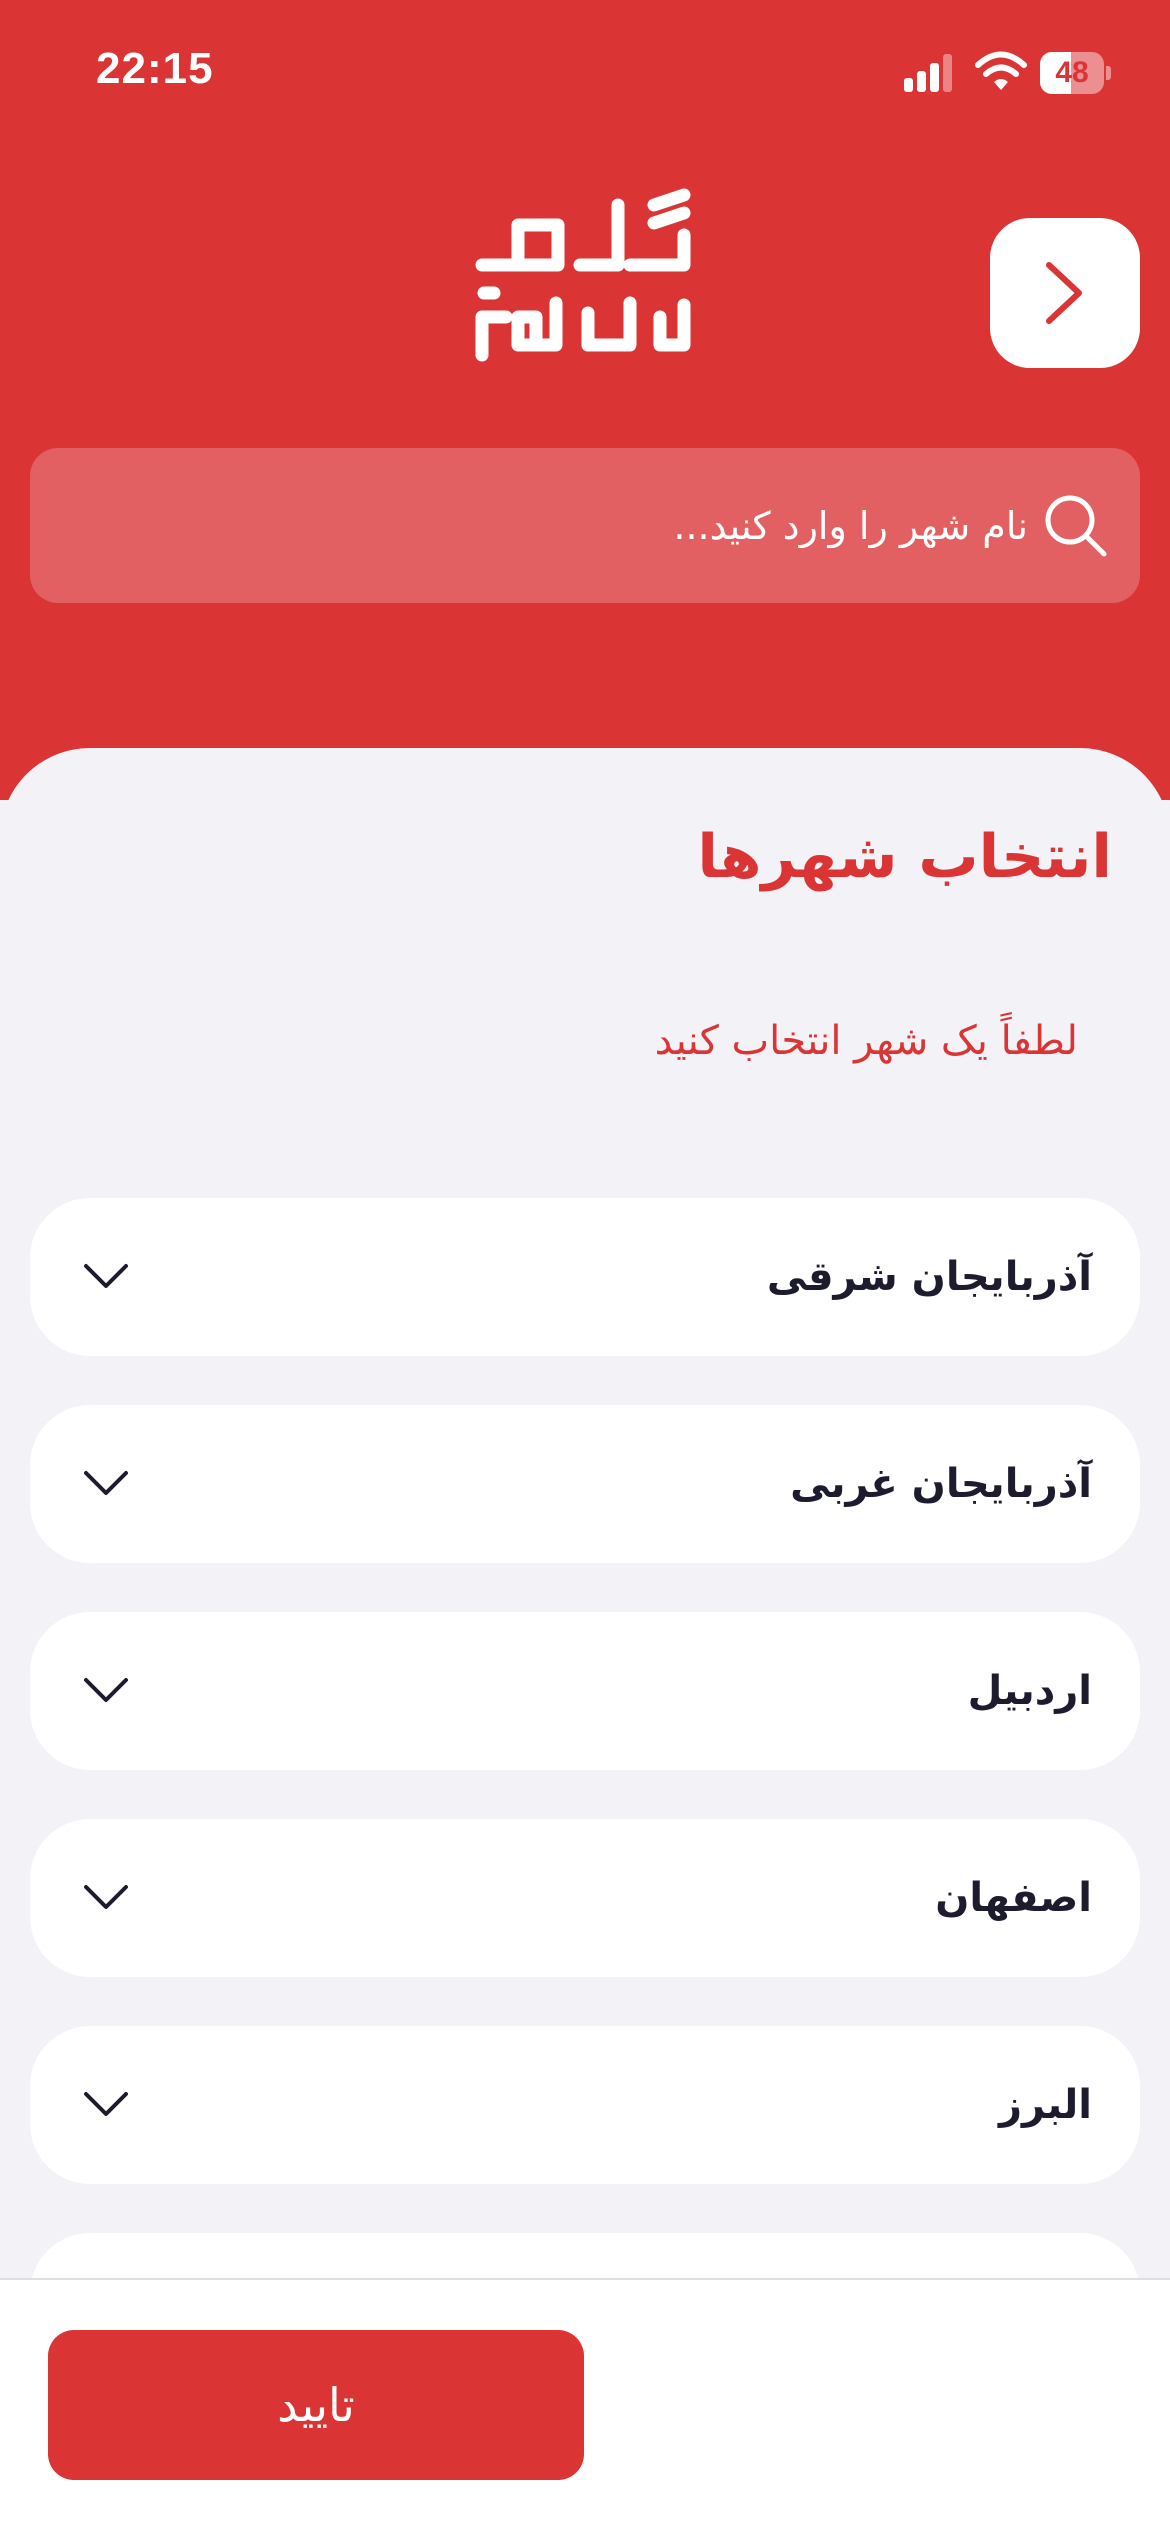 This screenshot has width=1170, height=2532. I want to click on page-title: انتخاب شهرها, so click(904, 857).